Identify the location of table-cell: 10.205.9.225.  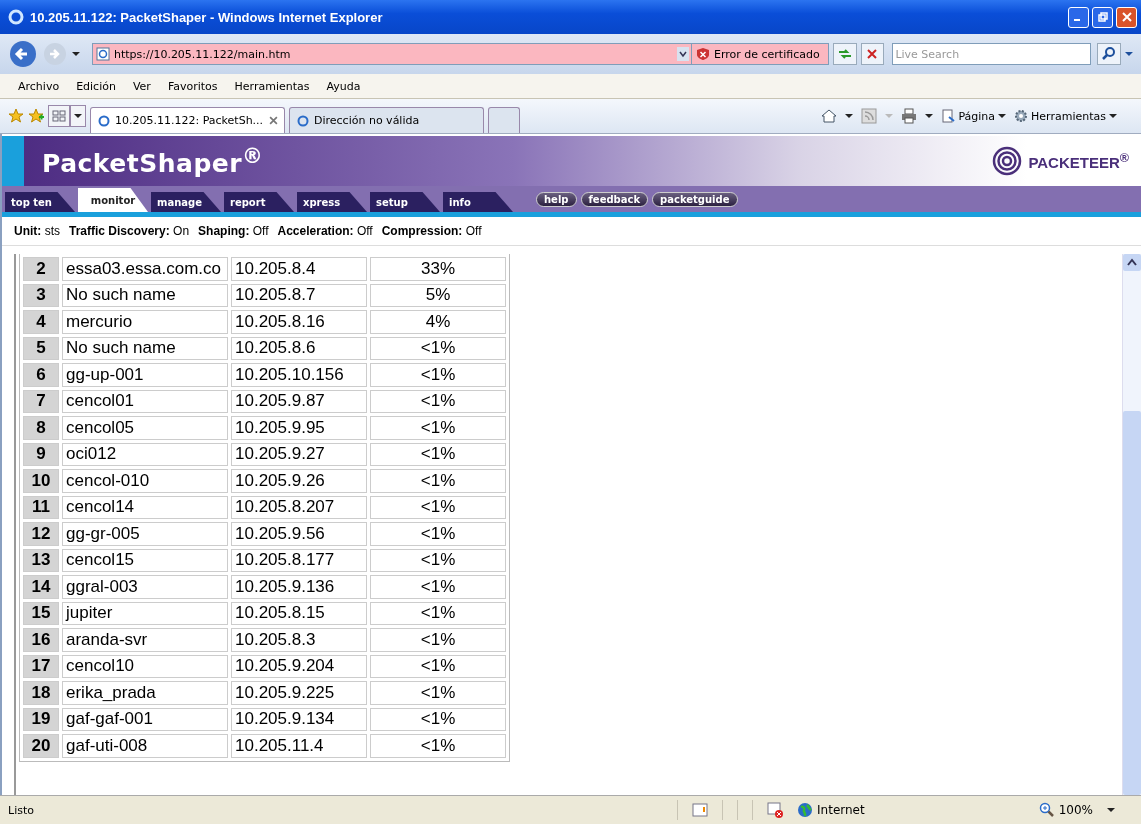
(299, 693).